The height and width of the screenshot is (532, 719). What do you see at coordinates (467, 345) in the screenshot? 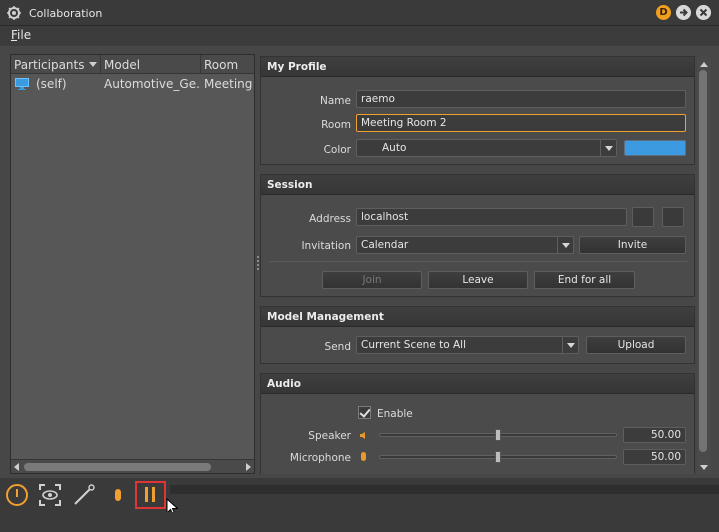
I see `send-select: Current Scene to All` at bounding box center [467, 345].